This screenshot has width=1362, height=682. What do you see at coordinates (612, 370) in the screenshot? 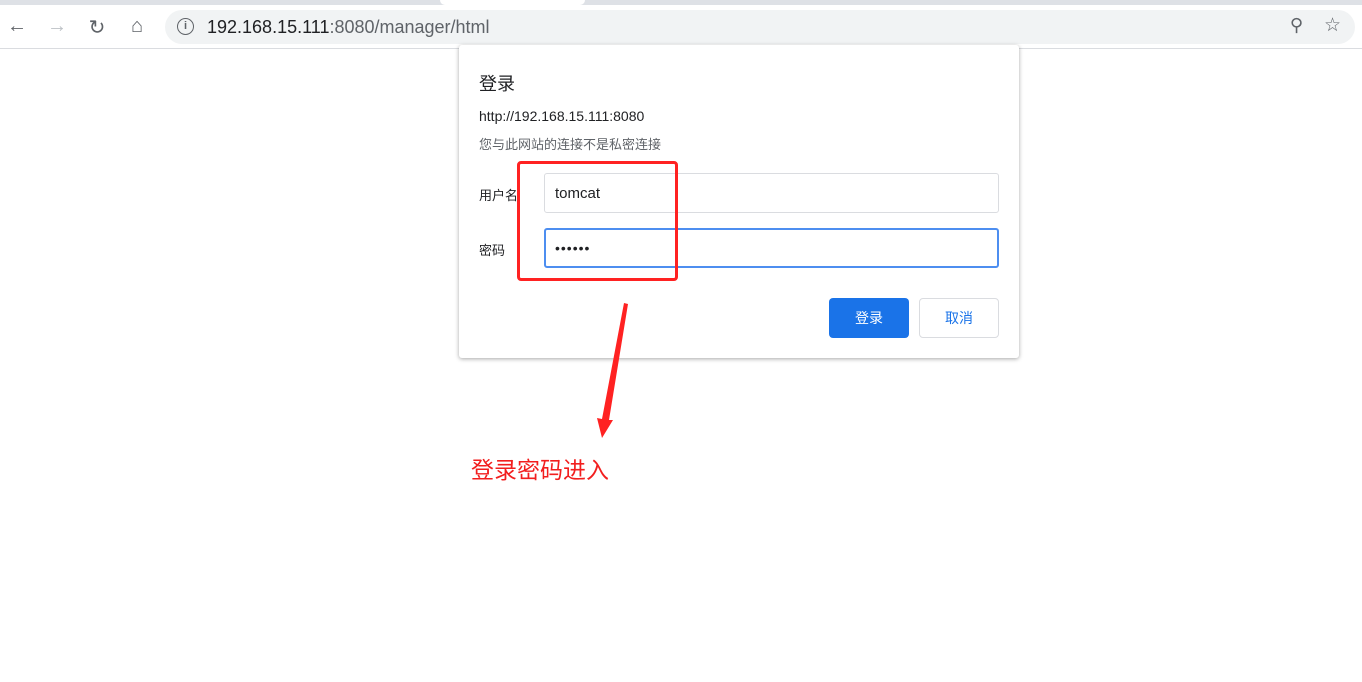
I see `annotation-arrow` at bounding box center [612, 370].